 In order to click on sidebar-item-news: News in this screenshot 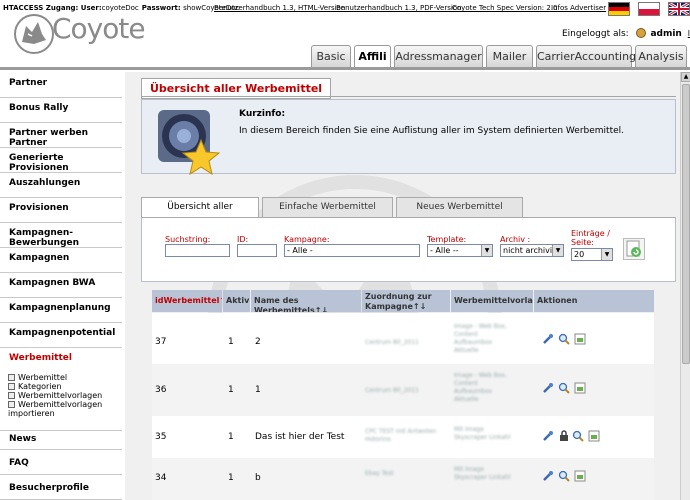, I will do `click(61, 440)`.